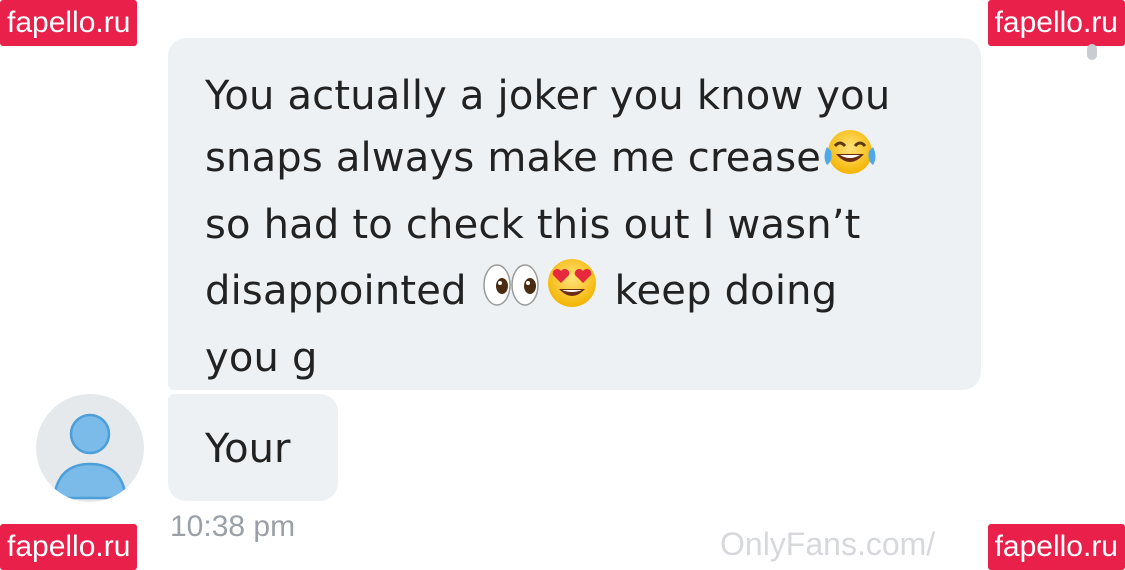  What do you see at coordinates (1056, 547) in the screenshot?
I see `watermark-bottom-right: fapello.ru` at bounding box center [1056, 547].